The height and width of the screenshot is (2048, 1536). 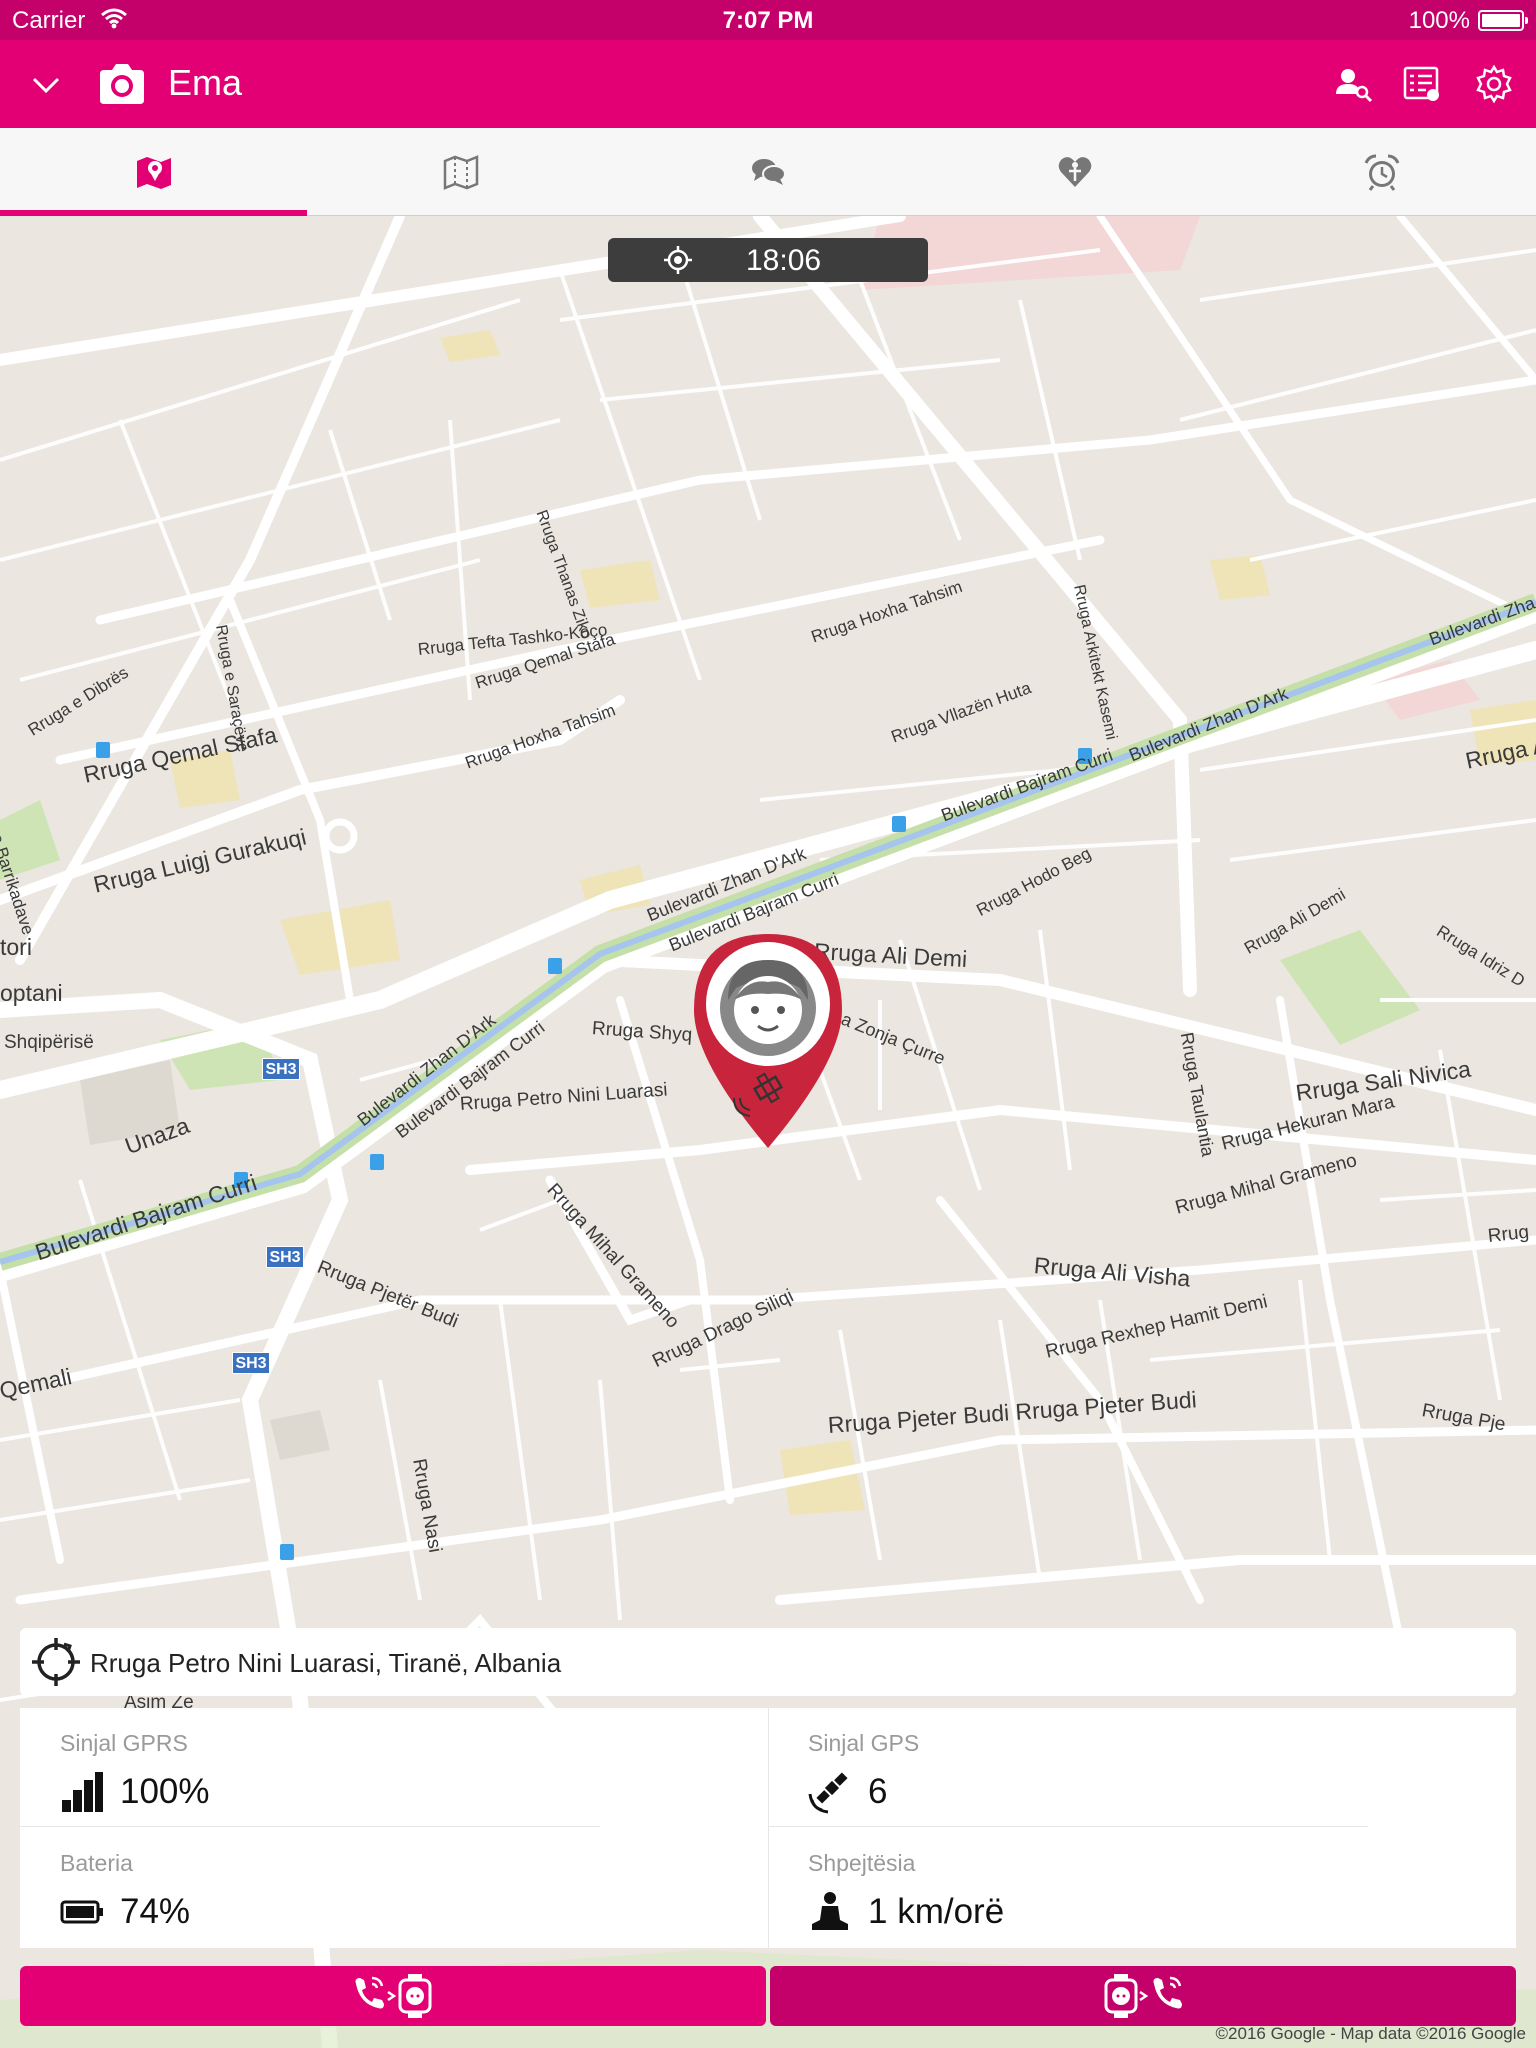 What do you see at coordinates (400, 1895) in the screenshot?
I see `battery-cell: Bateria 74%` at bounding box center [400, 1895].